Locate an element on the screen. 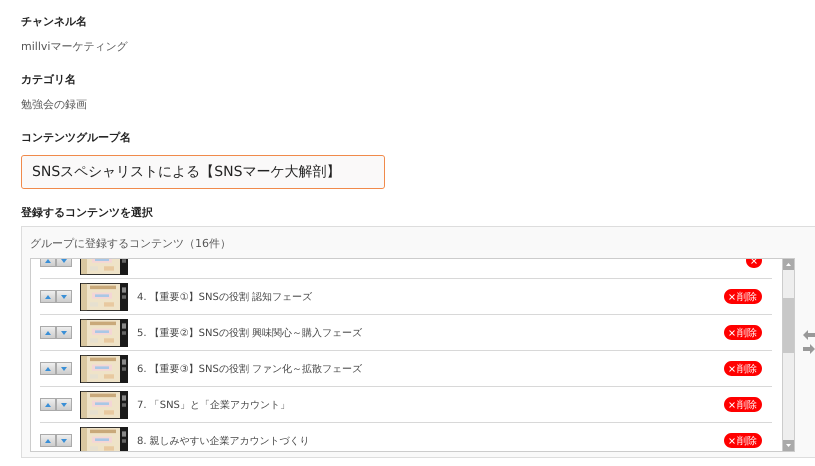 Image resolution: width=815 pixels, height=466 pixels. field-label: カテゴリ名 is located at coordinates (49, 79).